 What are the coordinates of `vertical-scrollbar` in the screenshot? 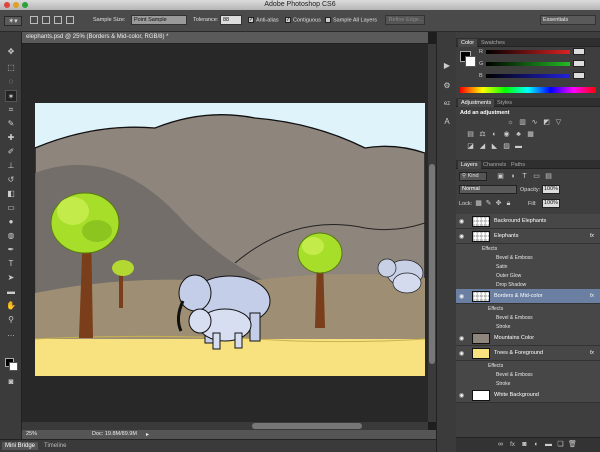 It's located at (432, 233).